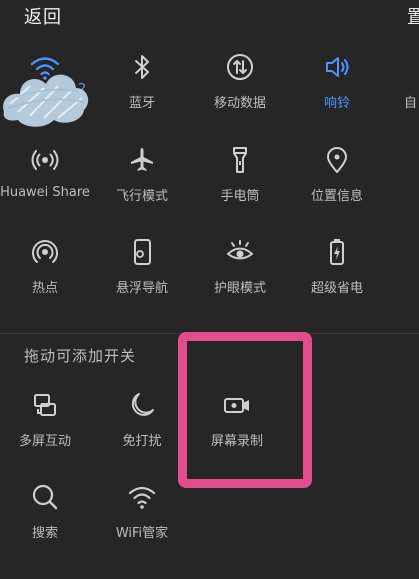 This screenshot has height=579, width=419. What do you see at coordinates (240, 250) in the screenshot?
I see `eye-icon` at bounding box center [240, 250].